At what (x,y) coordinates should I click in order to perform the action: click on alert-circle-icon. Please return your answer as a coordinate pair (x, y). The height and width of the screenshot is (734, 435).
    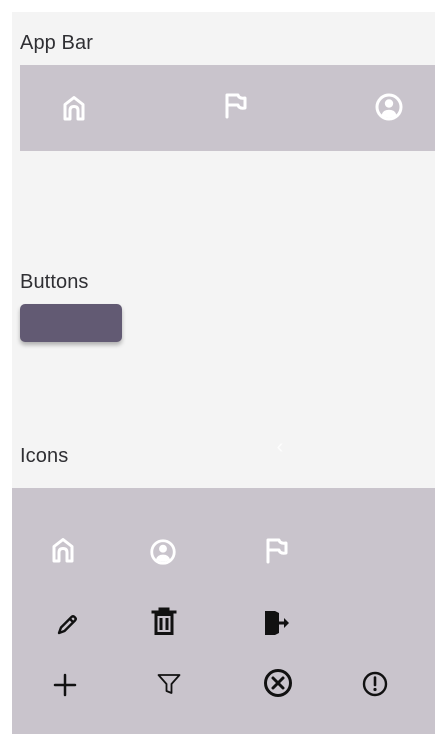
    Looking at the image, I should click on (375, 684).